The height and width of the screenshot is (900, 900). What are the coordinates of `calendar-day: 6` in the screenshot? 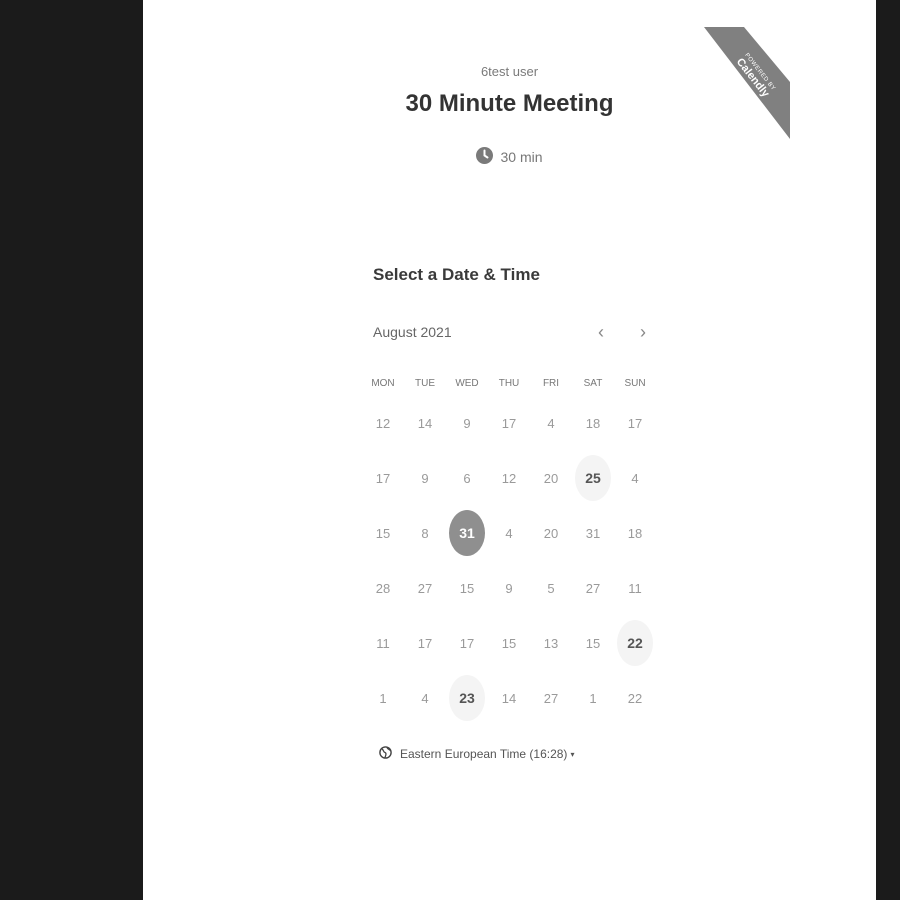 It's located at (467, 477).